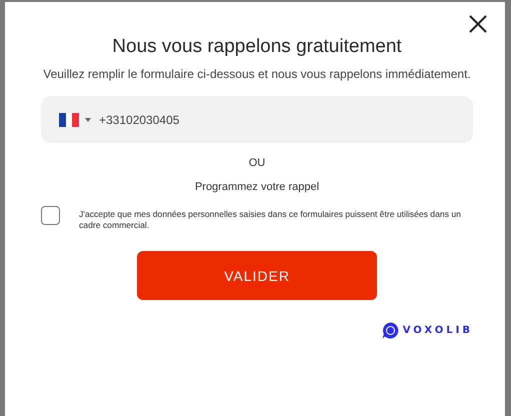  Describe the element at coordinates (270, 220) in the screenshot. I see `consent-text: J'accepte que mes données personnelles saisies dans ce formulaires puissent être utilisées dans un cadre commercial.` at that location.